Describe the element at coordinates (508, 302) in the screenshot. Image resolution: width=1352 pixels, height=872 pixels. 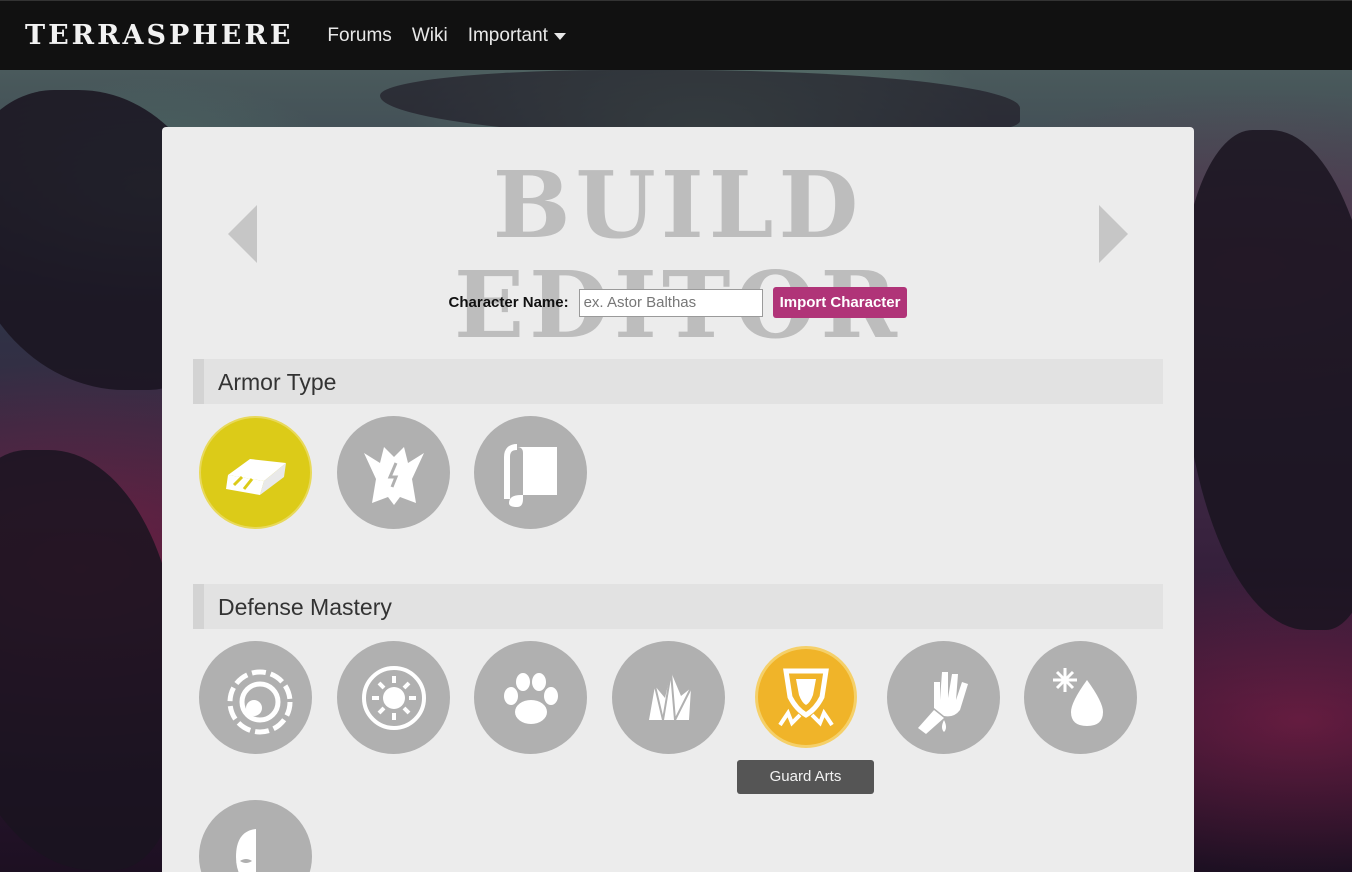
I see `character-name-label: Character Name:` at that location.